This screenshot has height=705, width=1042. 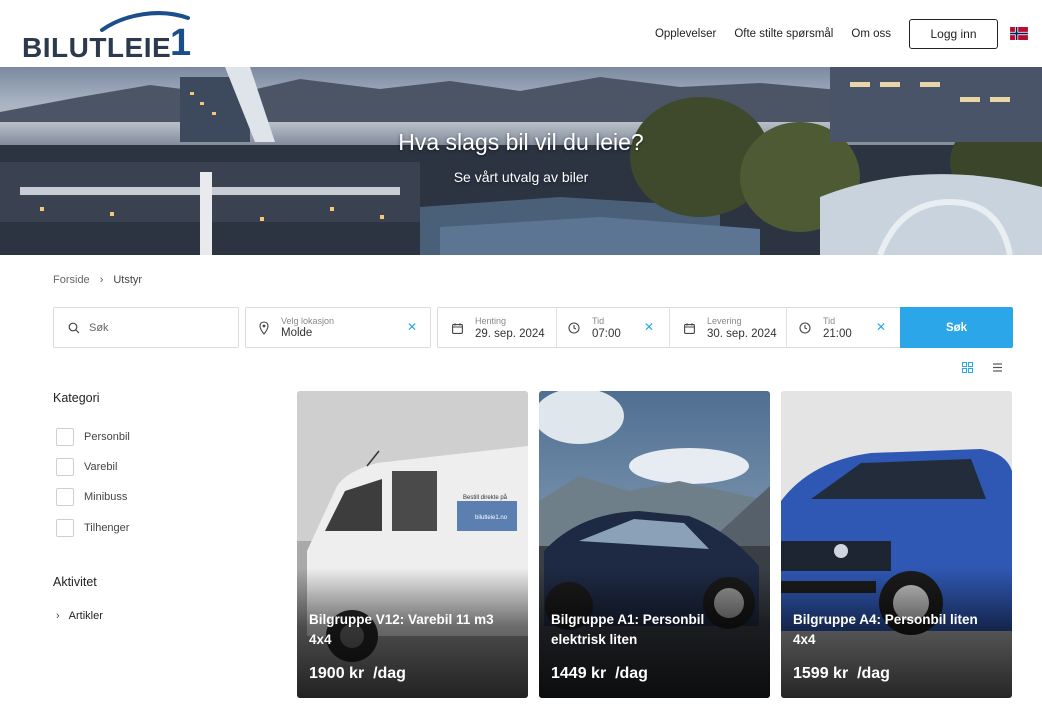 I want to click on card-title: Bilgruppe A4: Personbil liten 4x4, so click(x=885, y=629).